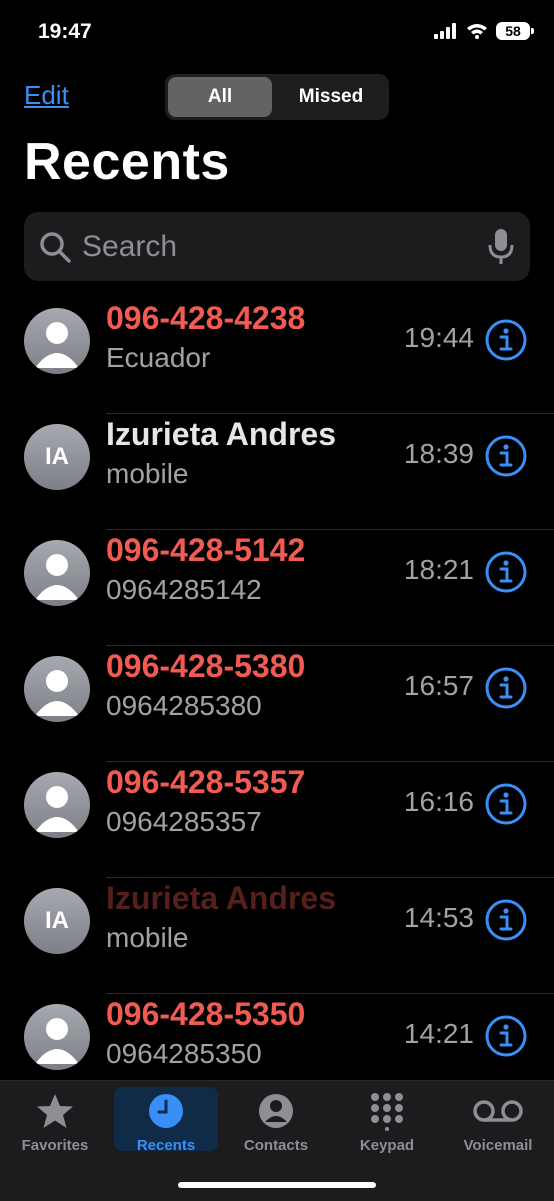 This screenshot has width=554, height=1201. Describe the element at coordinates (277, 246) in the screenshot. I see `search-input: Search` at that location.